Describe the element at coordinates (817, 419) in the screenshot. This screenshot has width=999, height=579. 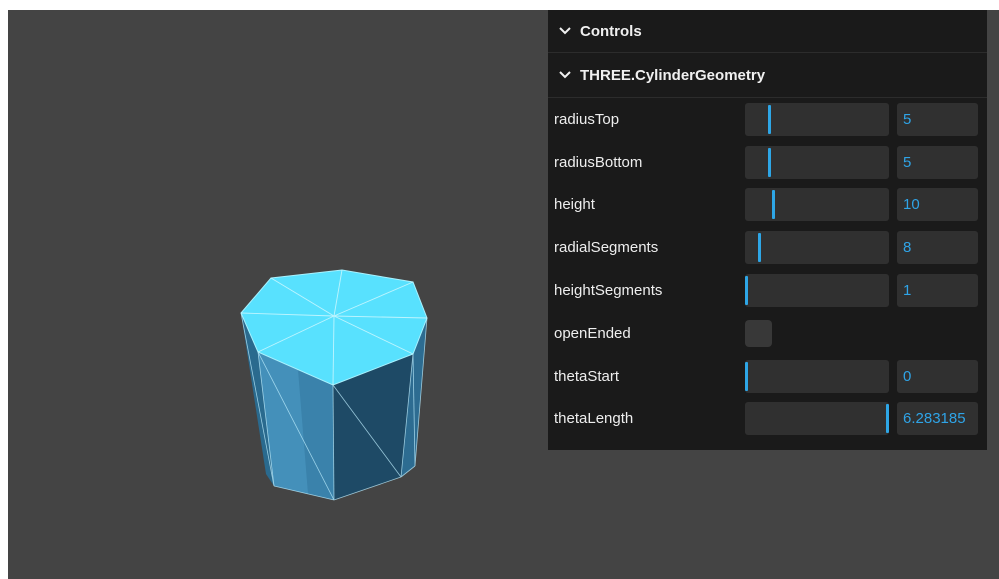
I see `thetaLength-slider` at that location.